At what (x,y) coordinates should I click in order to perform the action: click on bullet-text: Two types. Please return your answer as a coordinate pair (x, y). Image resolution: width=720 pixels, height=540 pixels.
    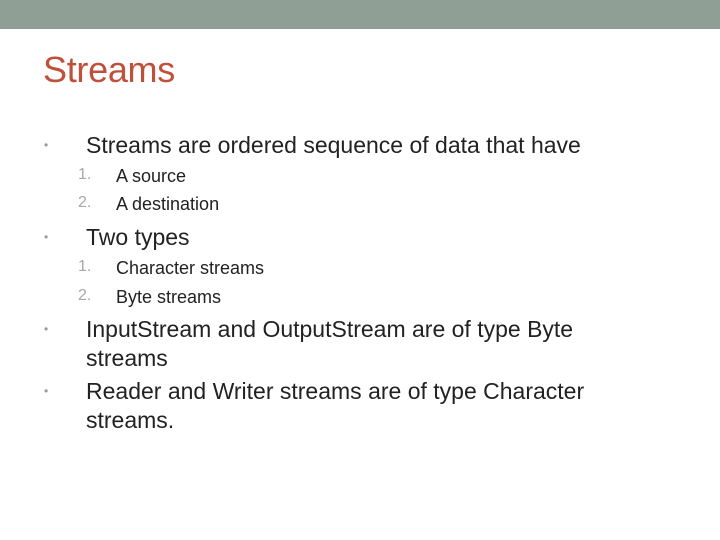
    Looking at the image, I should click on (138, 237).